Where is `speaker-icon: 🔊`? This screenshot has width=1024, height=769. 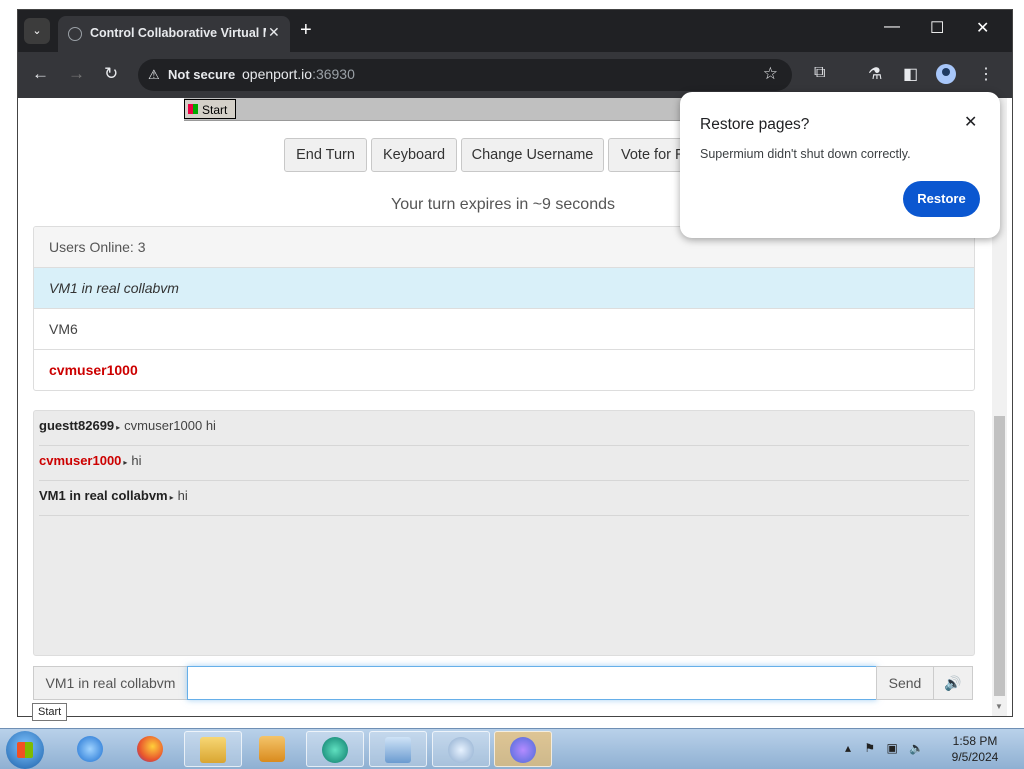
speaker-icon: 🔊 is located at coordinates (953, 683).